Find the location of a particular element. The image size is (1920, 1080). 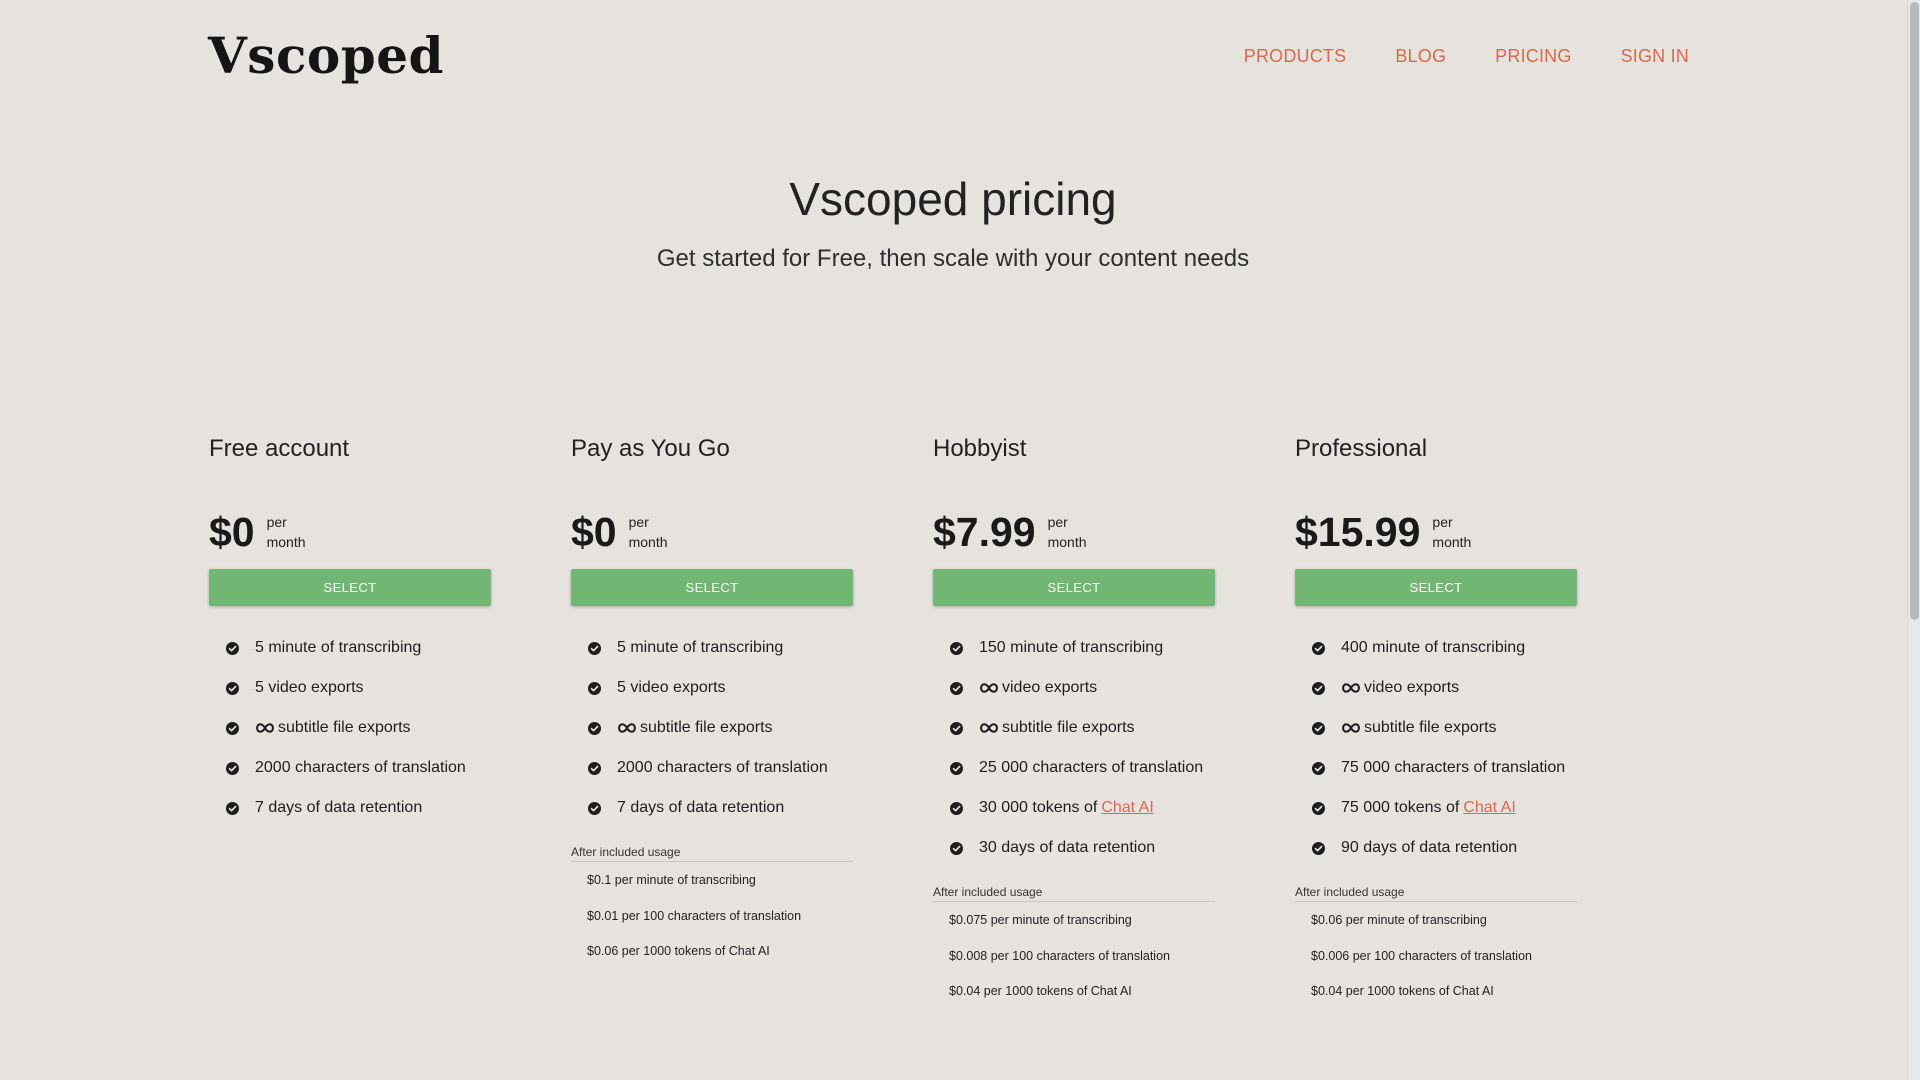

feature-text: 150 minute of transcribing is located at coordinates (1071, 648).